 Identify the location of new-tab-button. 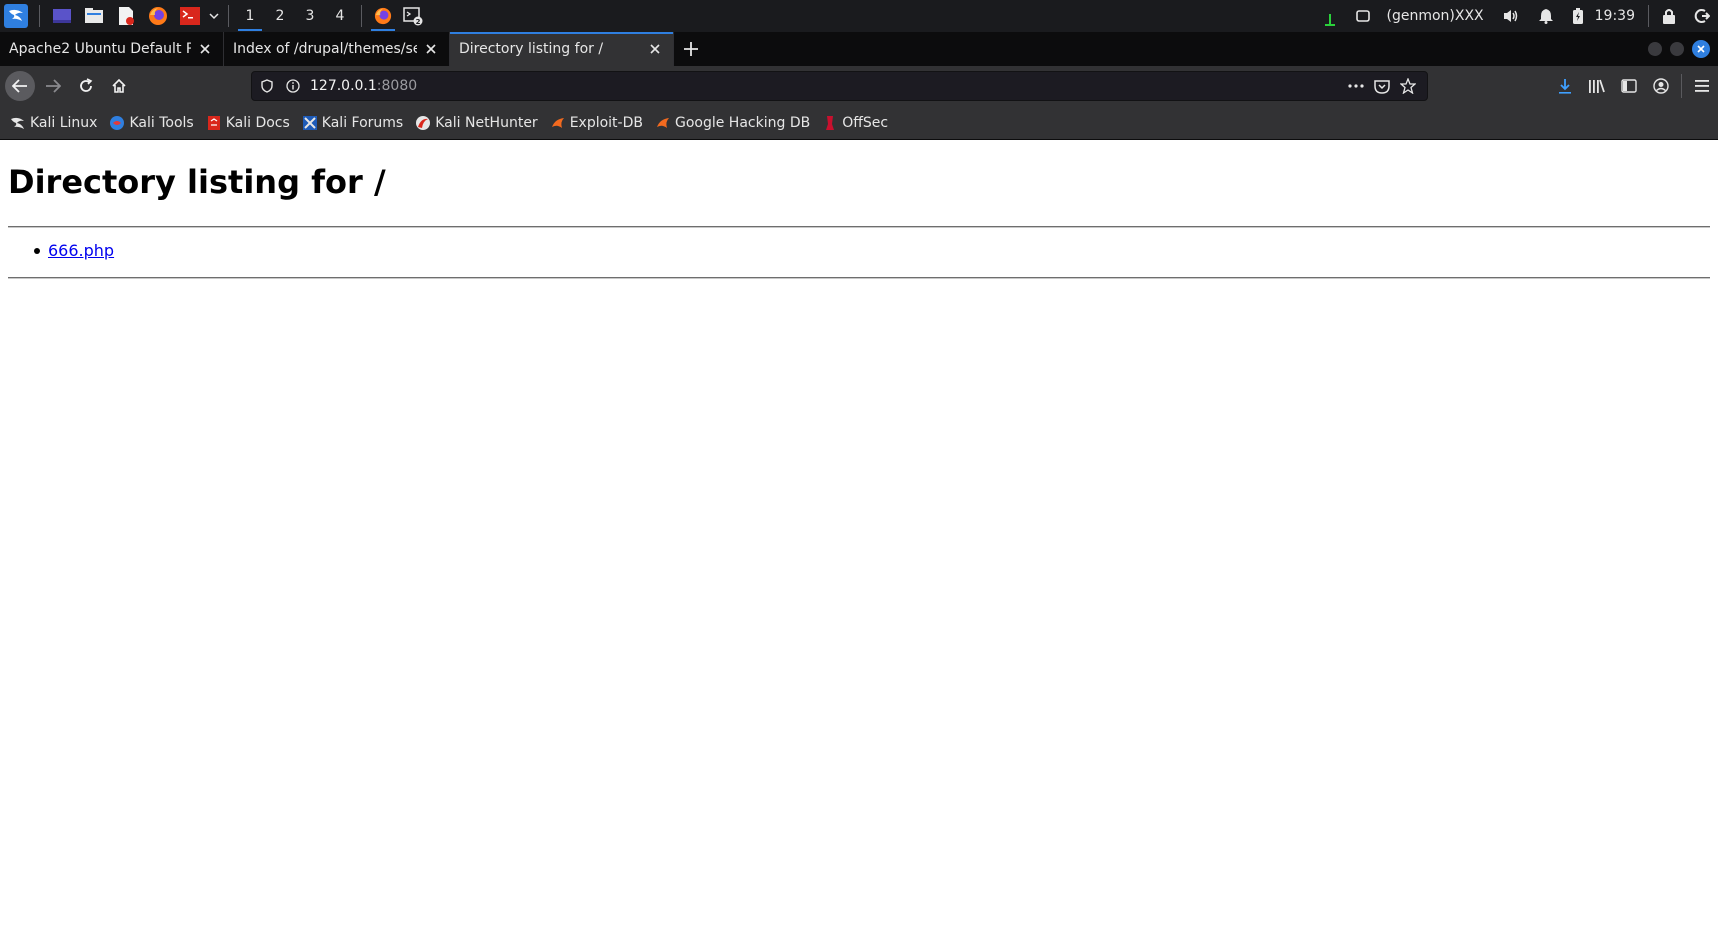
(691, 49).